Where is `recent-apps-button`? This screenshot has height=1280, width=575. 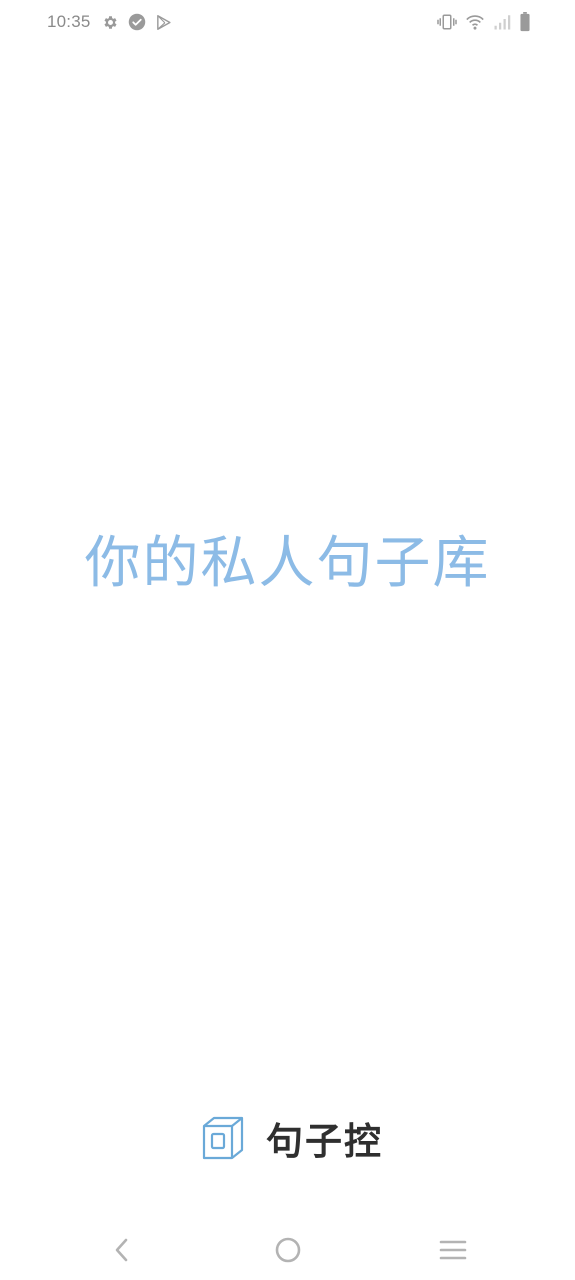
recent-apps-button is located at coordinates (453, 1250).